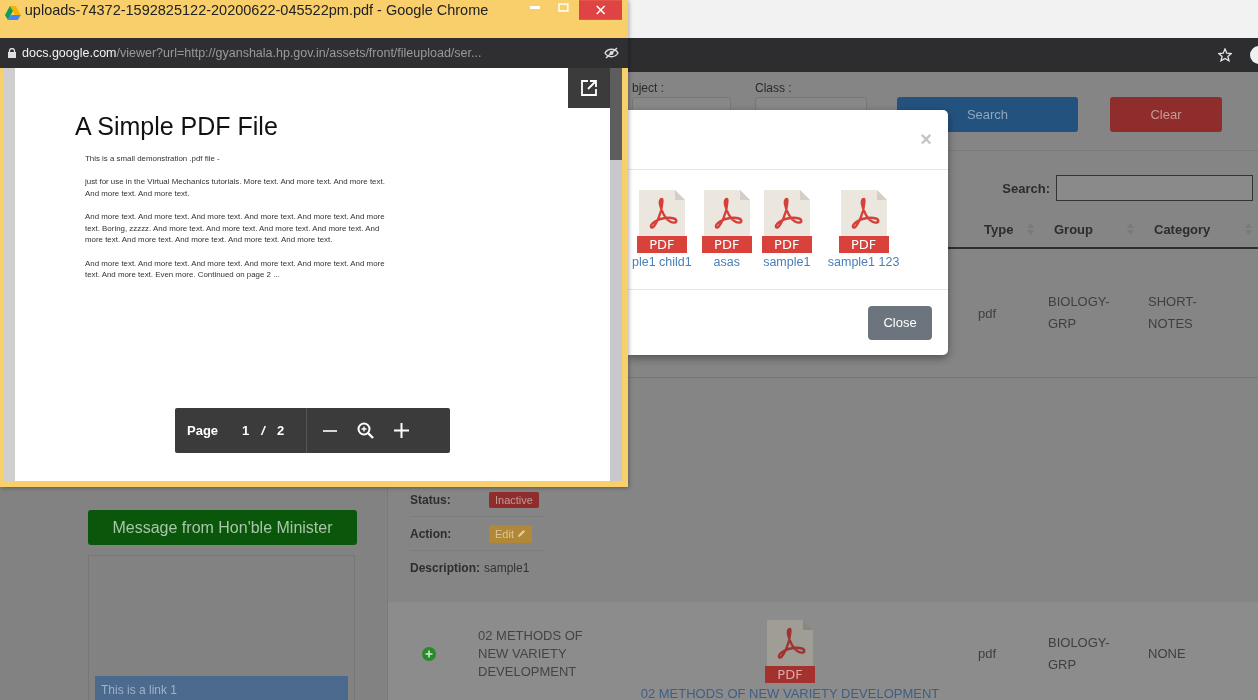 This screenshot has width=1258, height=700. What do you see at coordinates (1225, 55) in the screenshot?
I see `star-icon` at bounding box center [1225, 55].